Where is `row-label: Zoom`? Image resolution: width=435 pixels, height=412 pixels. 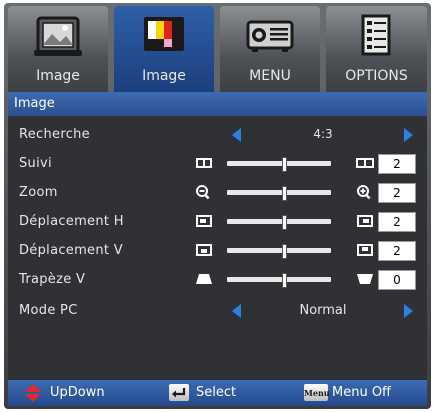
row-label: Zoom is located at coordinates (38, 192).